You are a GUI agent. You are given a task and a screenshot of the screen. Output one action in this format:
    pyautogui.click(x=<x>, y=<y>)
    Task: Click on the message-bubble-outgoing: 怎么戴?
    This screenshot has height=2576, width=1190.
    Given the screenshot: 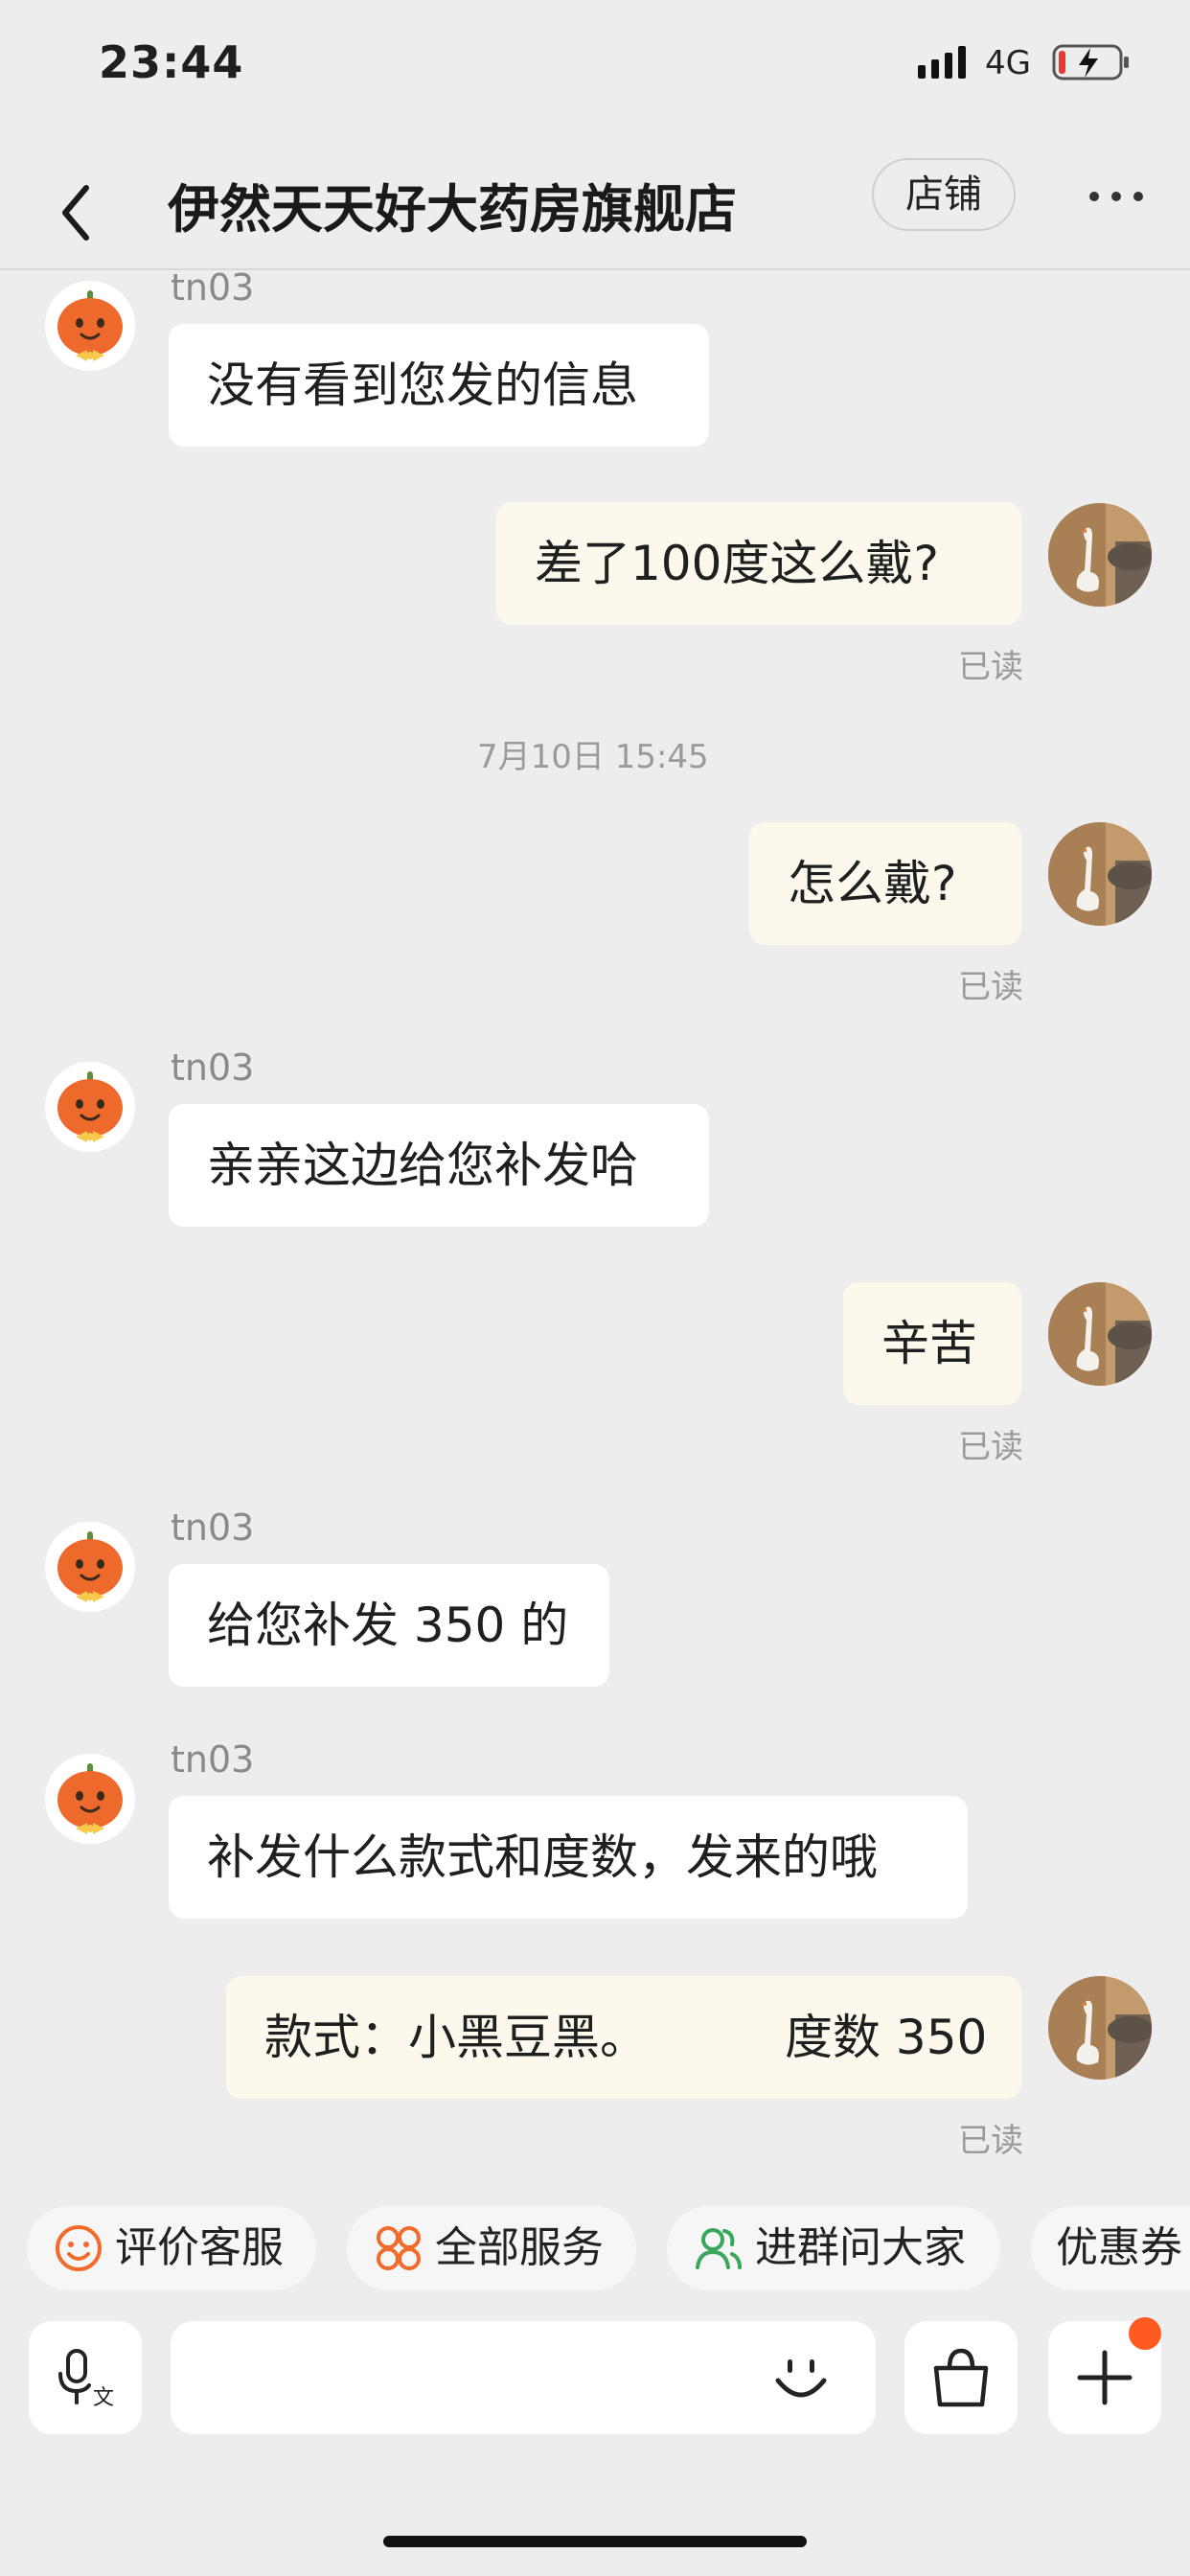 What is the action you would take?
    pyautogui.click(x=885, y=883)
    